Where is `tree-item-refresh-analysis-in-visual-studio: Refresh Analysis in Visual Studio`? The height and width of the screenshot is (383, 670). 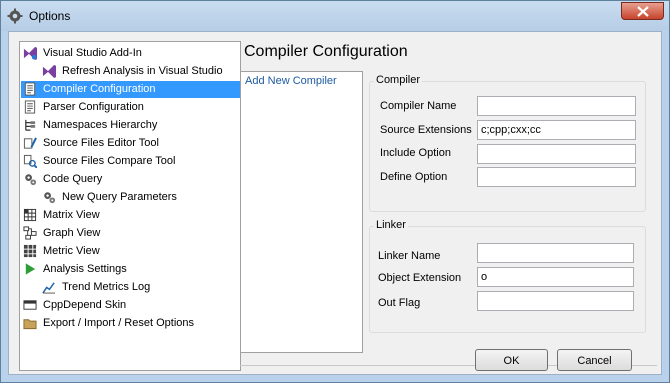
tree-item-refresh-analysis-in-visual-studio: Refresh Analysis in Visual Studio is located at coordinates (131, 71).